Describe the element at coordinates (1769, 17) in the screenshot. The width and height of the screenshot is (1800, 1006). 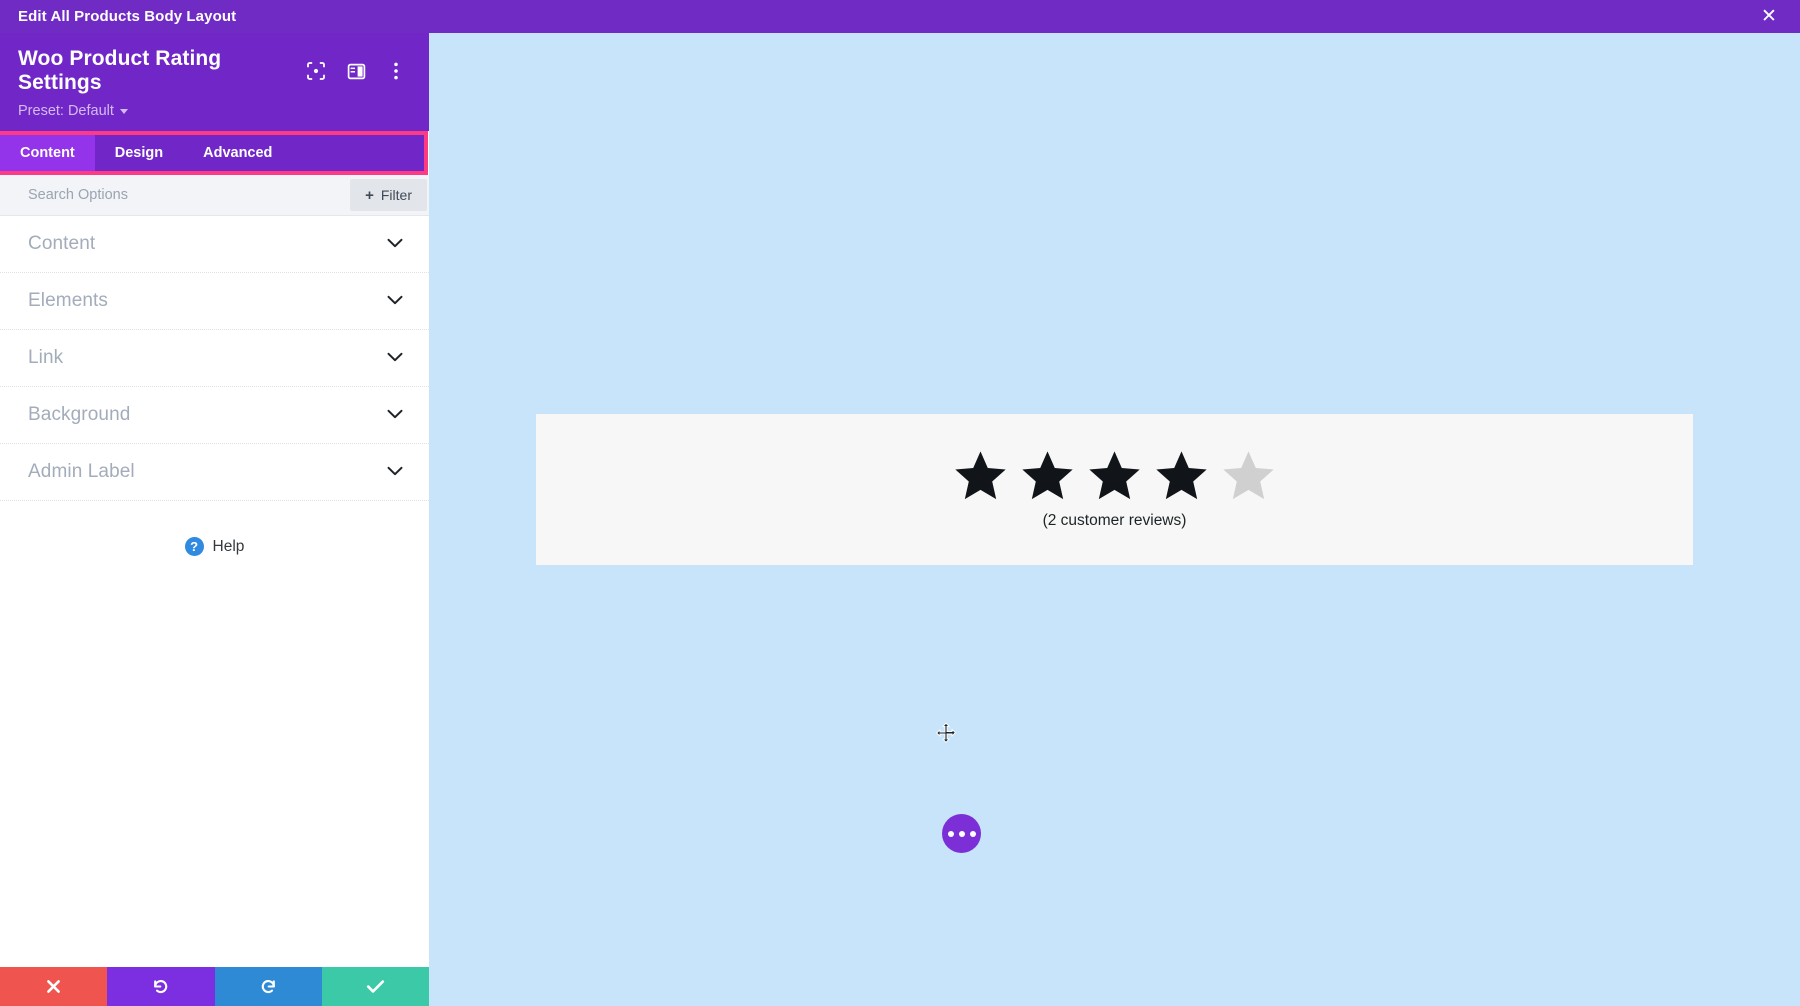
I see `close-icon: ✕` at that location.